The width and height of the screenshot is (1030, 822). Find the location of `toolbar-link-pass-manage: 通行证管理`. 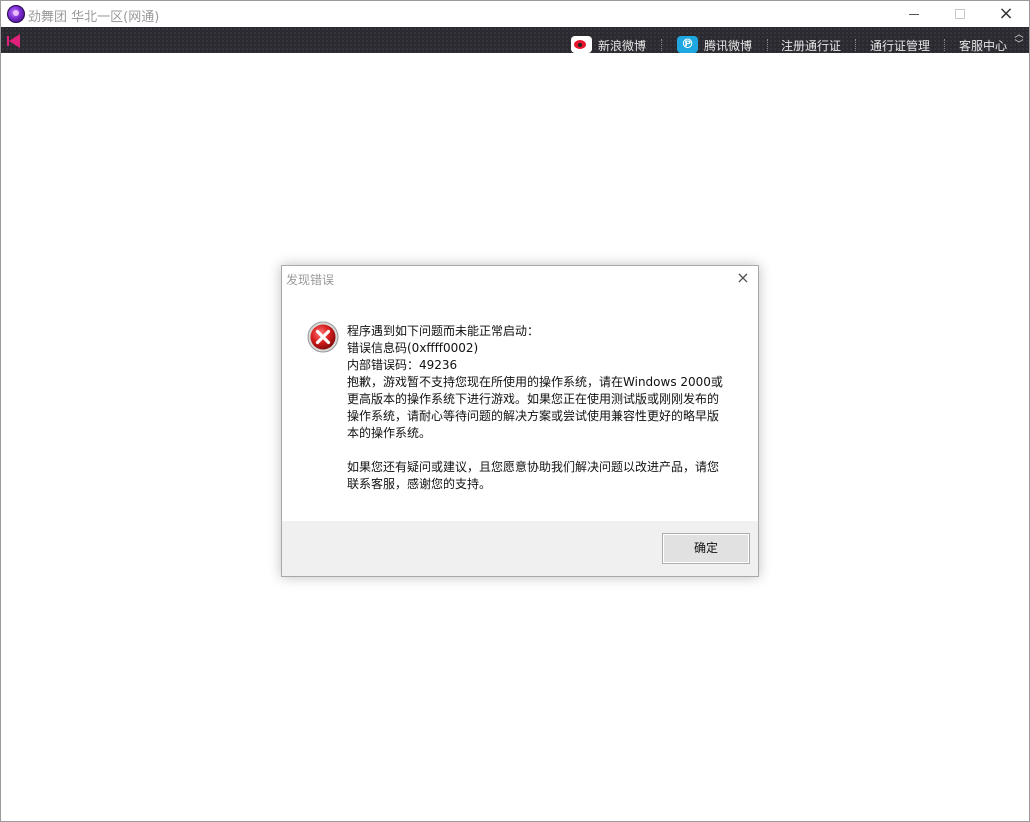

toolbar-link-pass-manage: 通行证管理 is located at coordinates (900, 45).